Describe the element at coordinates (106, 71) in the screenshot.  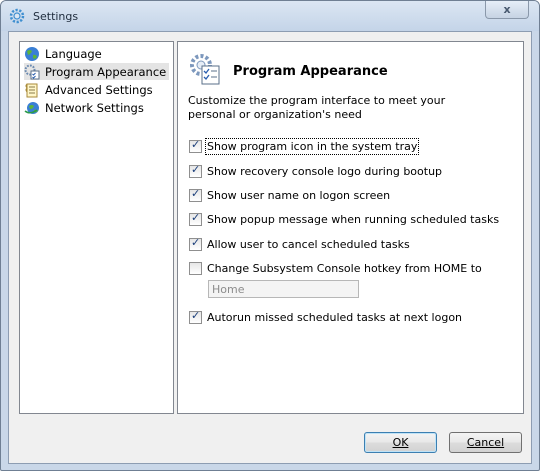
I see `sidebar-item-label: Program Appearance` at that location.